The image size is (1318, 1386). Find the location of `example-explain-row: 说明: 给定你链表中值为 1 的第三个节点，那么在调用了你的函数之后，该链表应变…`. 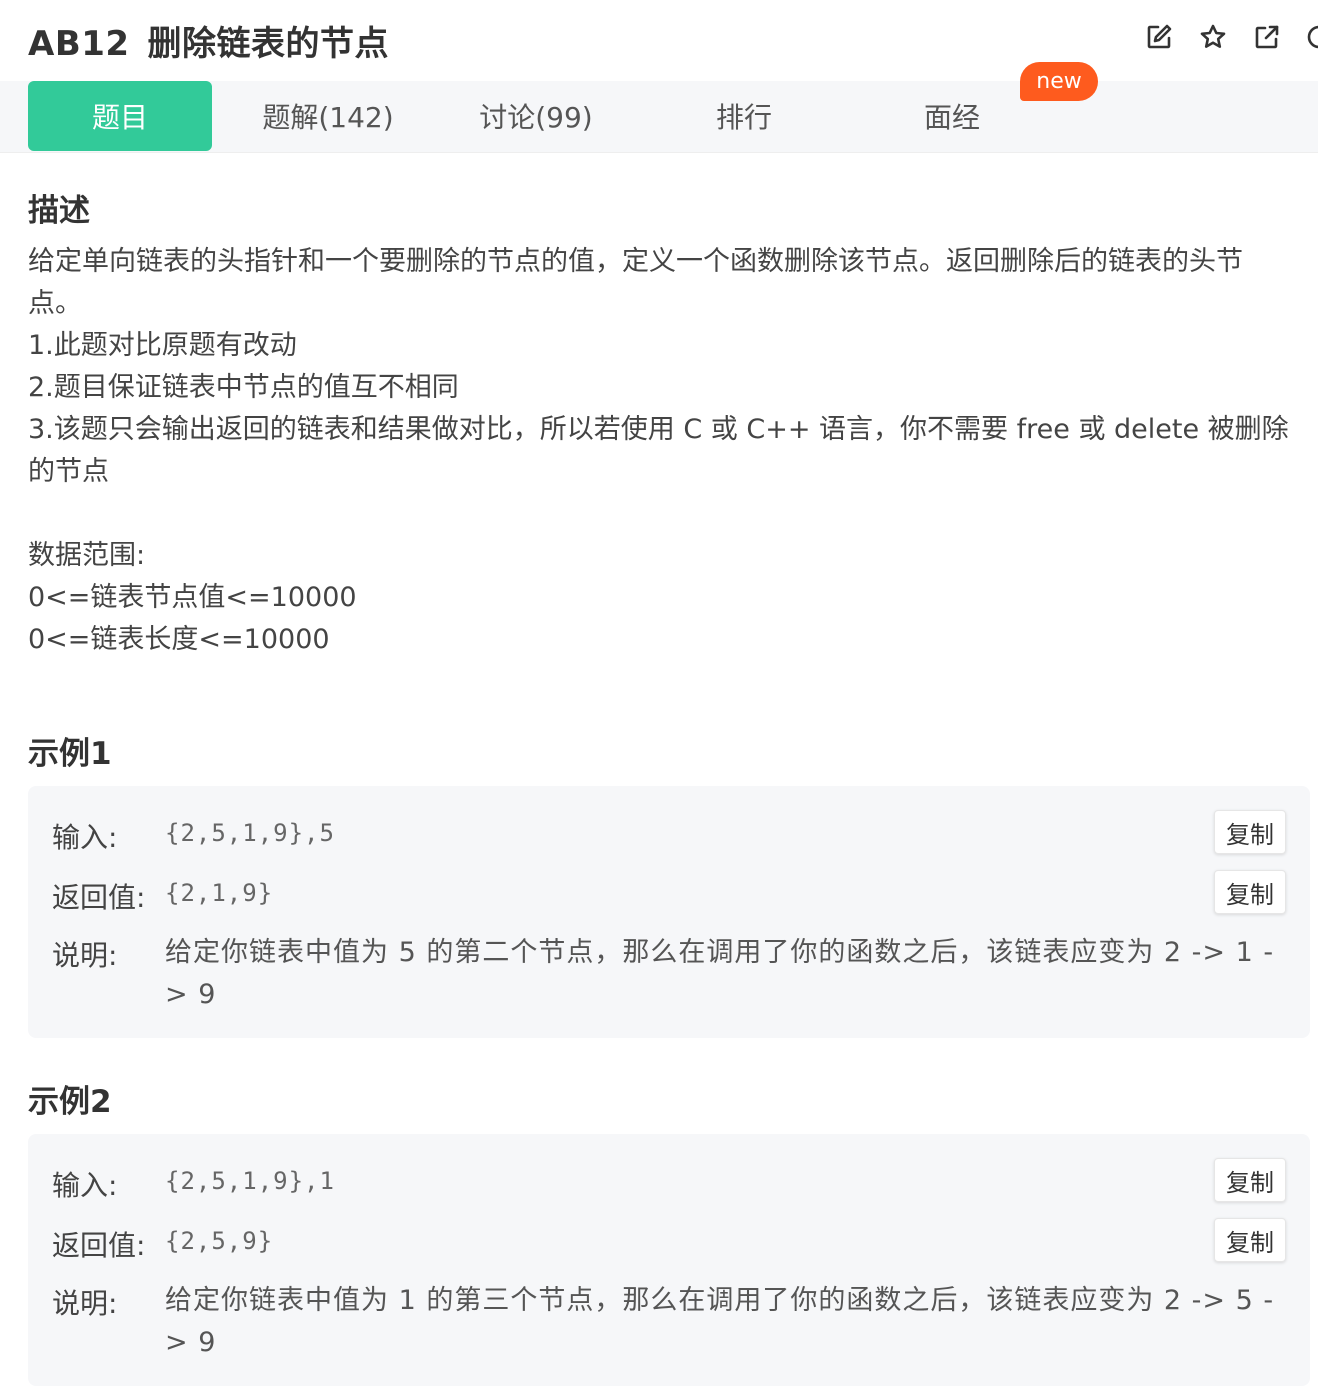

example-explain-row: 说明: 给定你链表中值为 1 的第三个节点，那么在调用了你的函数之后，该链表应变… is located at coordinates (669, 1325).